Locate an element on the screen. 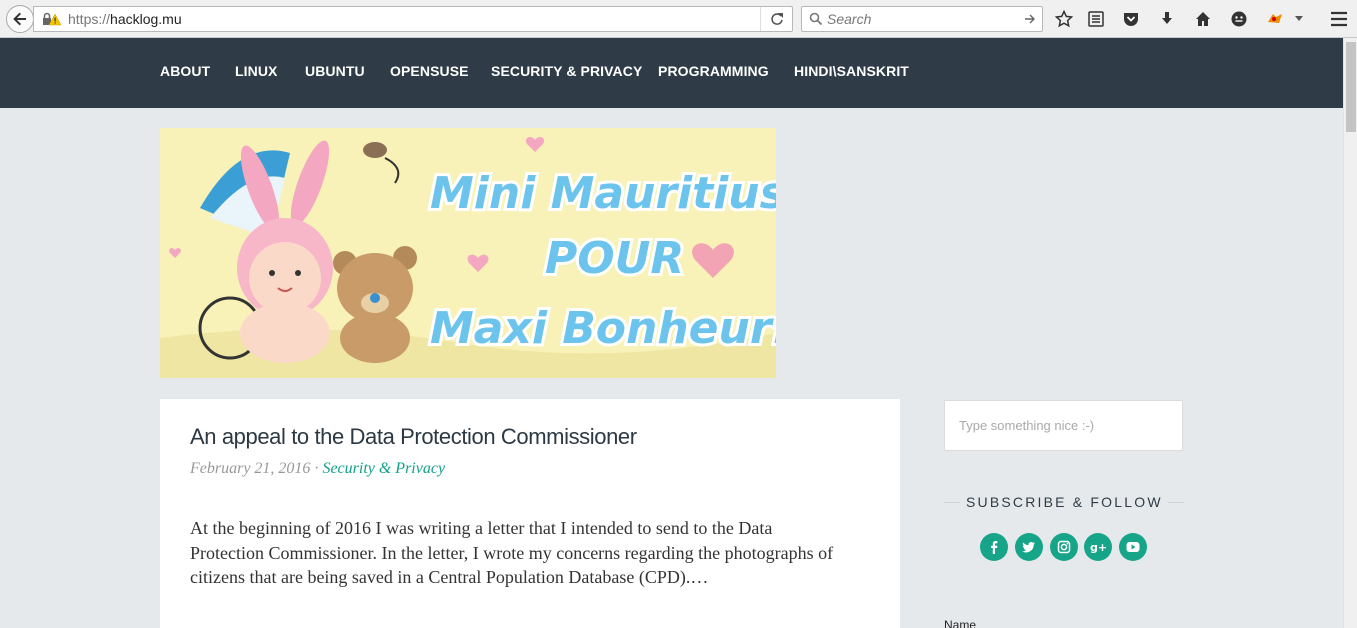 This screenshot has height=628, width=1357. sidebar-search-box is located at coordinates (1063, 425).